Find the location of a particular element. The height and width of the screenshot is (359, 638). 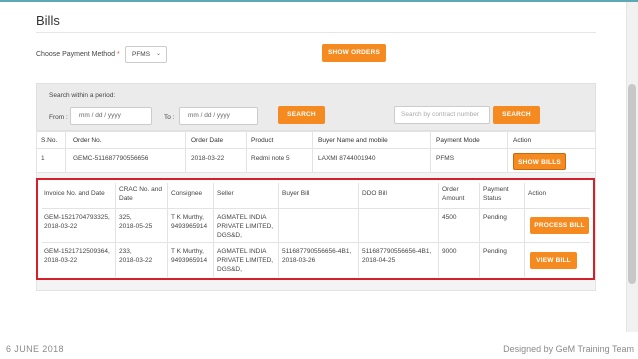

col-order-amount: Order Amount is located at coordinates (453, 194).